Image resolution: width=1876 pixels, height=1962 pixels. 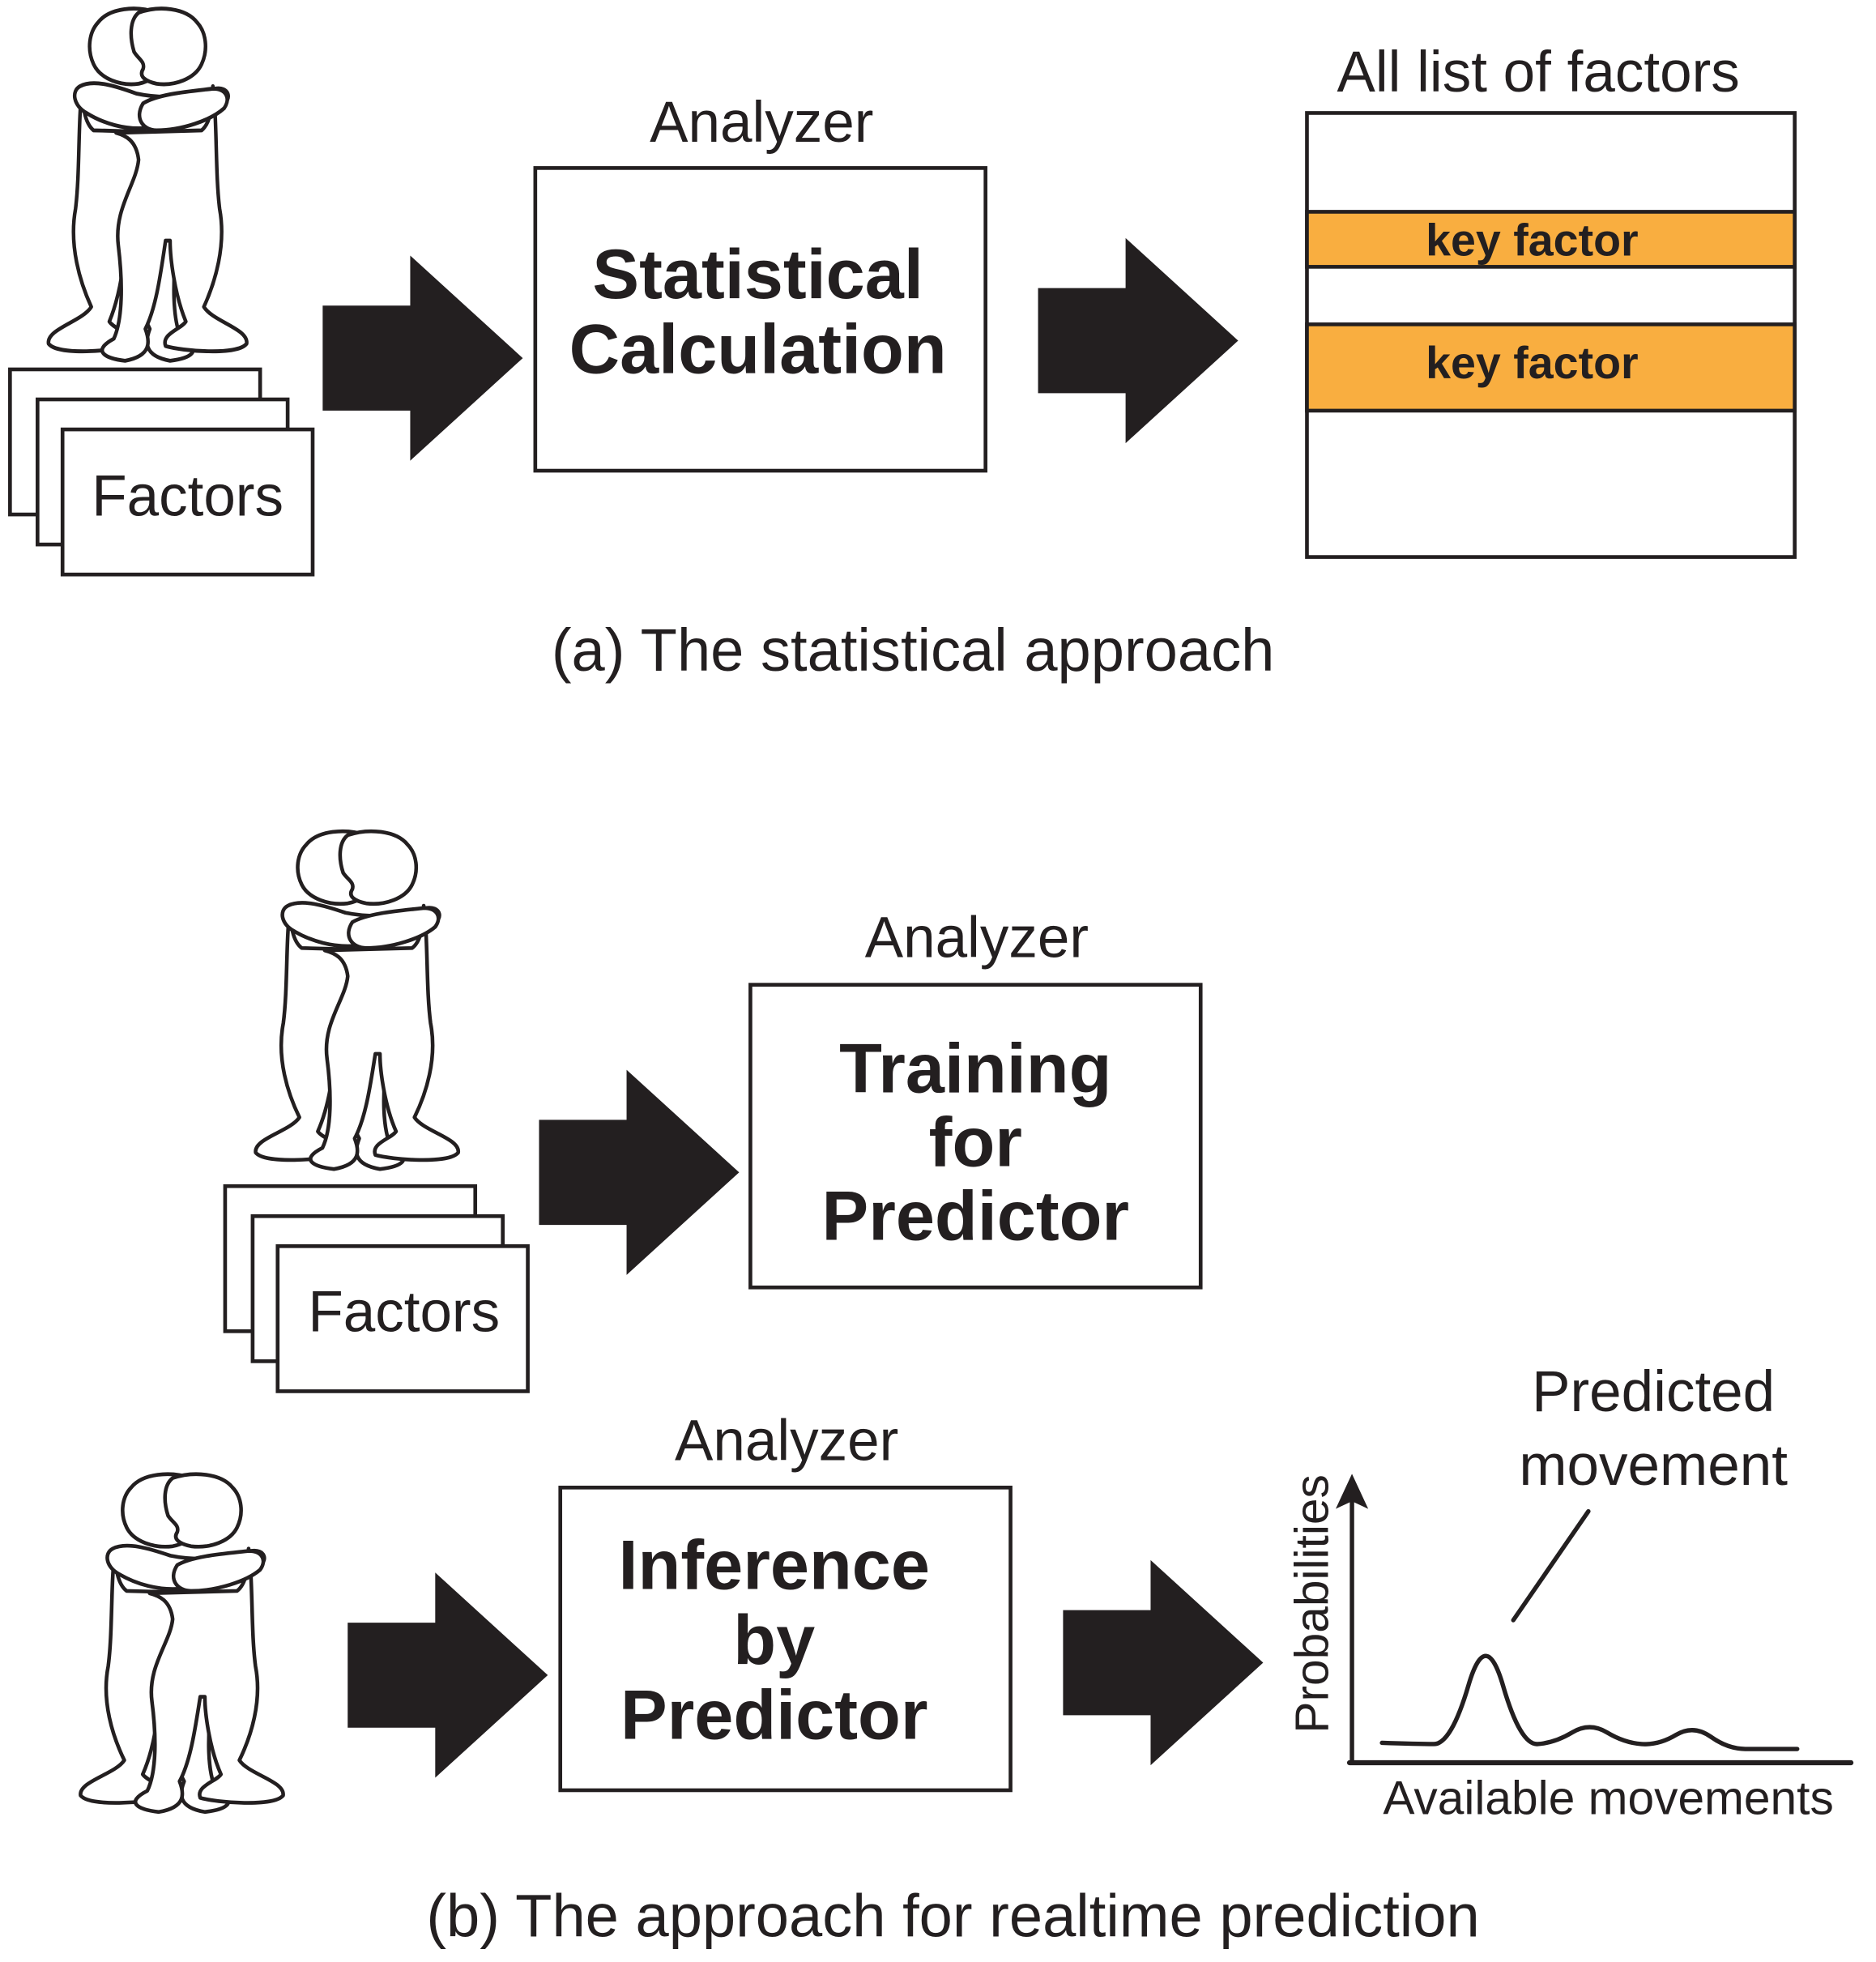 What do you see at coordinates (975, 1143) in the screenshot?
I see `training-box-line-2: for` at bounding box center [975, 1143].